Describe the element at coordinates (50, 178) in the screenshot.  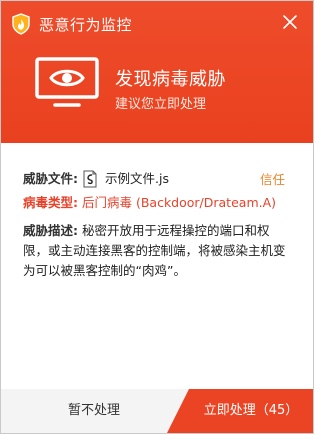
I see `threat-file-label: 威胁文件:` at that location.